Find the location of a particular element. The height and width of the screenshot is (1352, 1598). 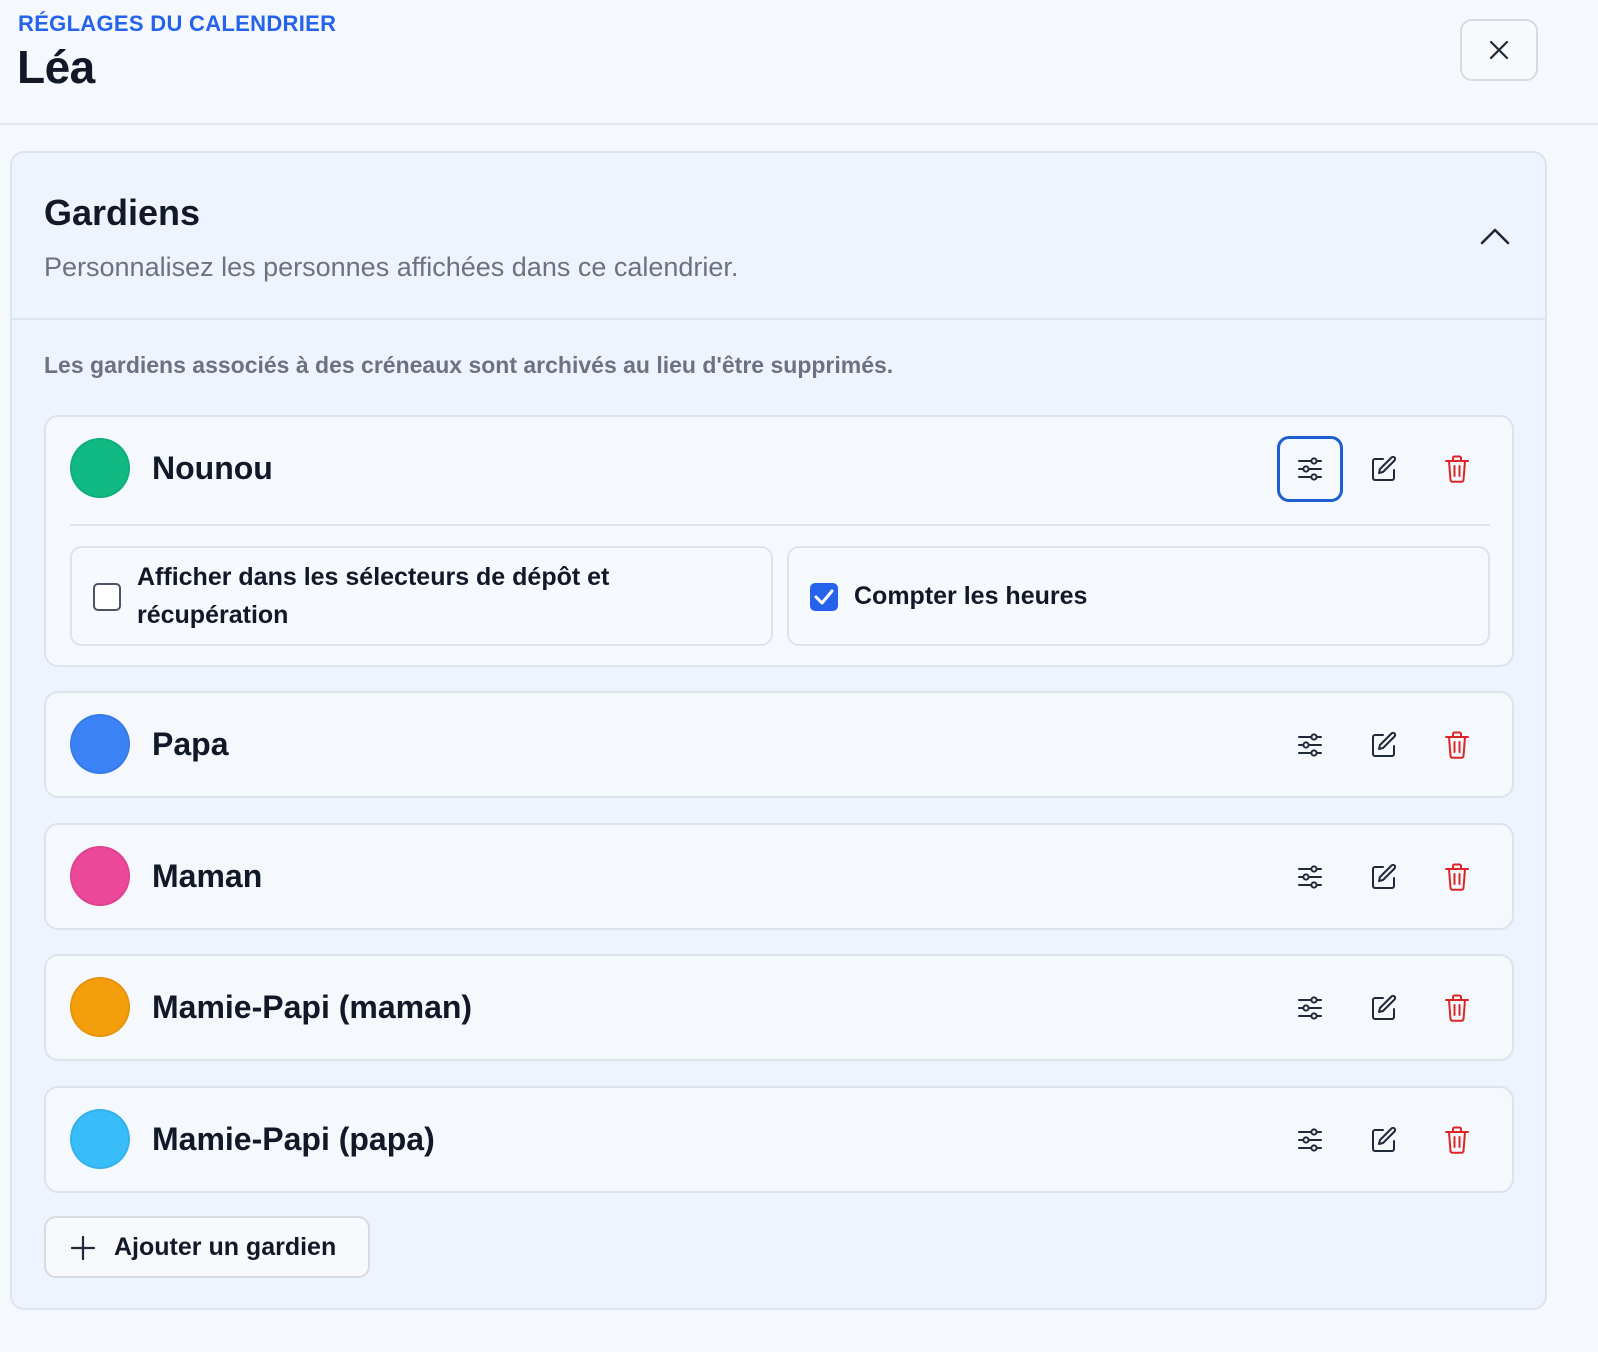

close-icon is located at coordinates (1499, 50).